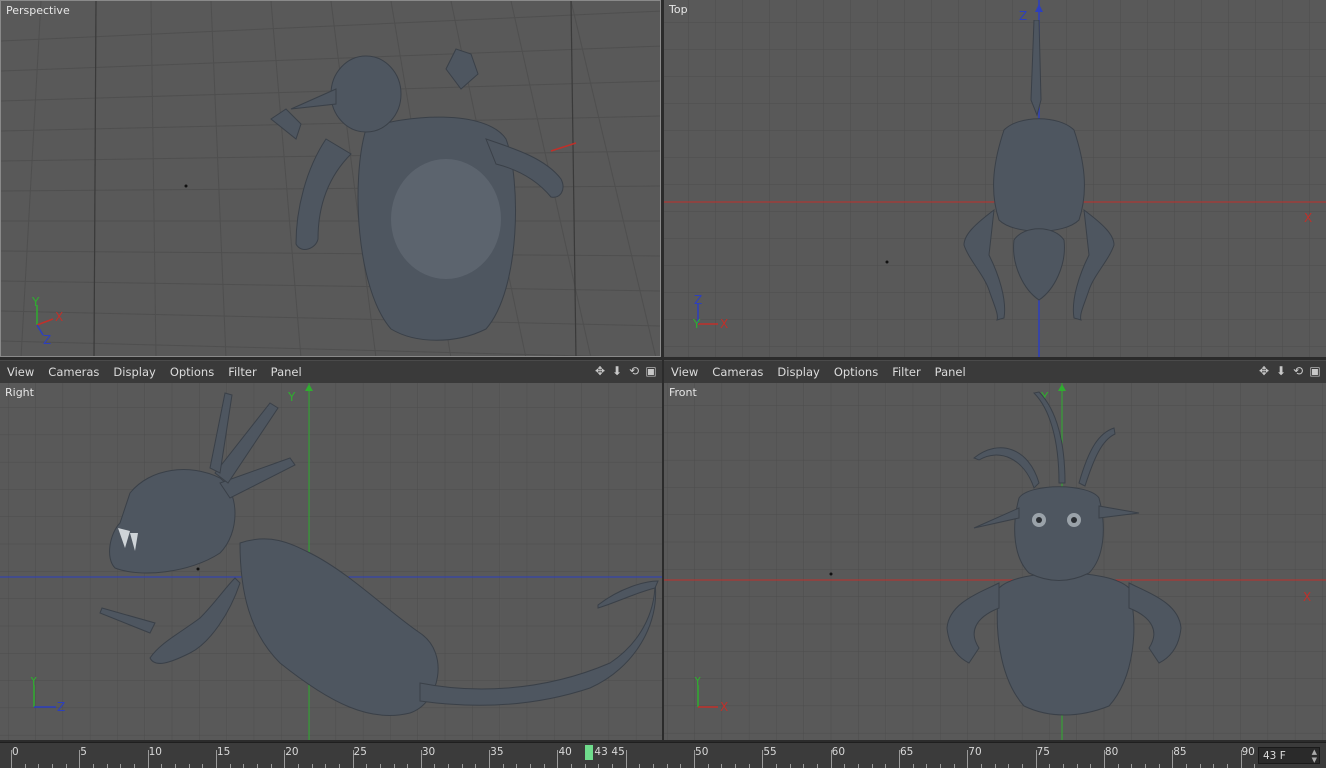 Image resolution: width=1326 pixels, height=768 pixels. I want to click on timeline-tick-label: 80, so click(1111, 752).